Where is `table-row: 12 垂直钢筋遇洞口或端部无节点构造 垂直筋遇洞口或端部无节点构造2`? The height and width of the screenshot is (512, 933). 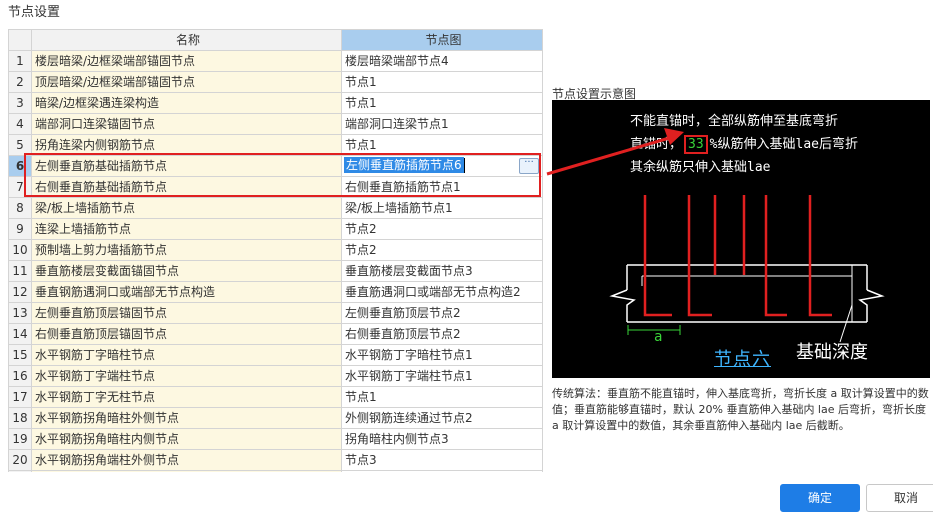
table-row: 12 垂直钢筋遇洞口或端部无节点构造 垂直筋遇洞口或端部无节点构造2 is located at coordinates (276, 292).